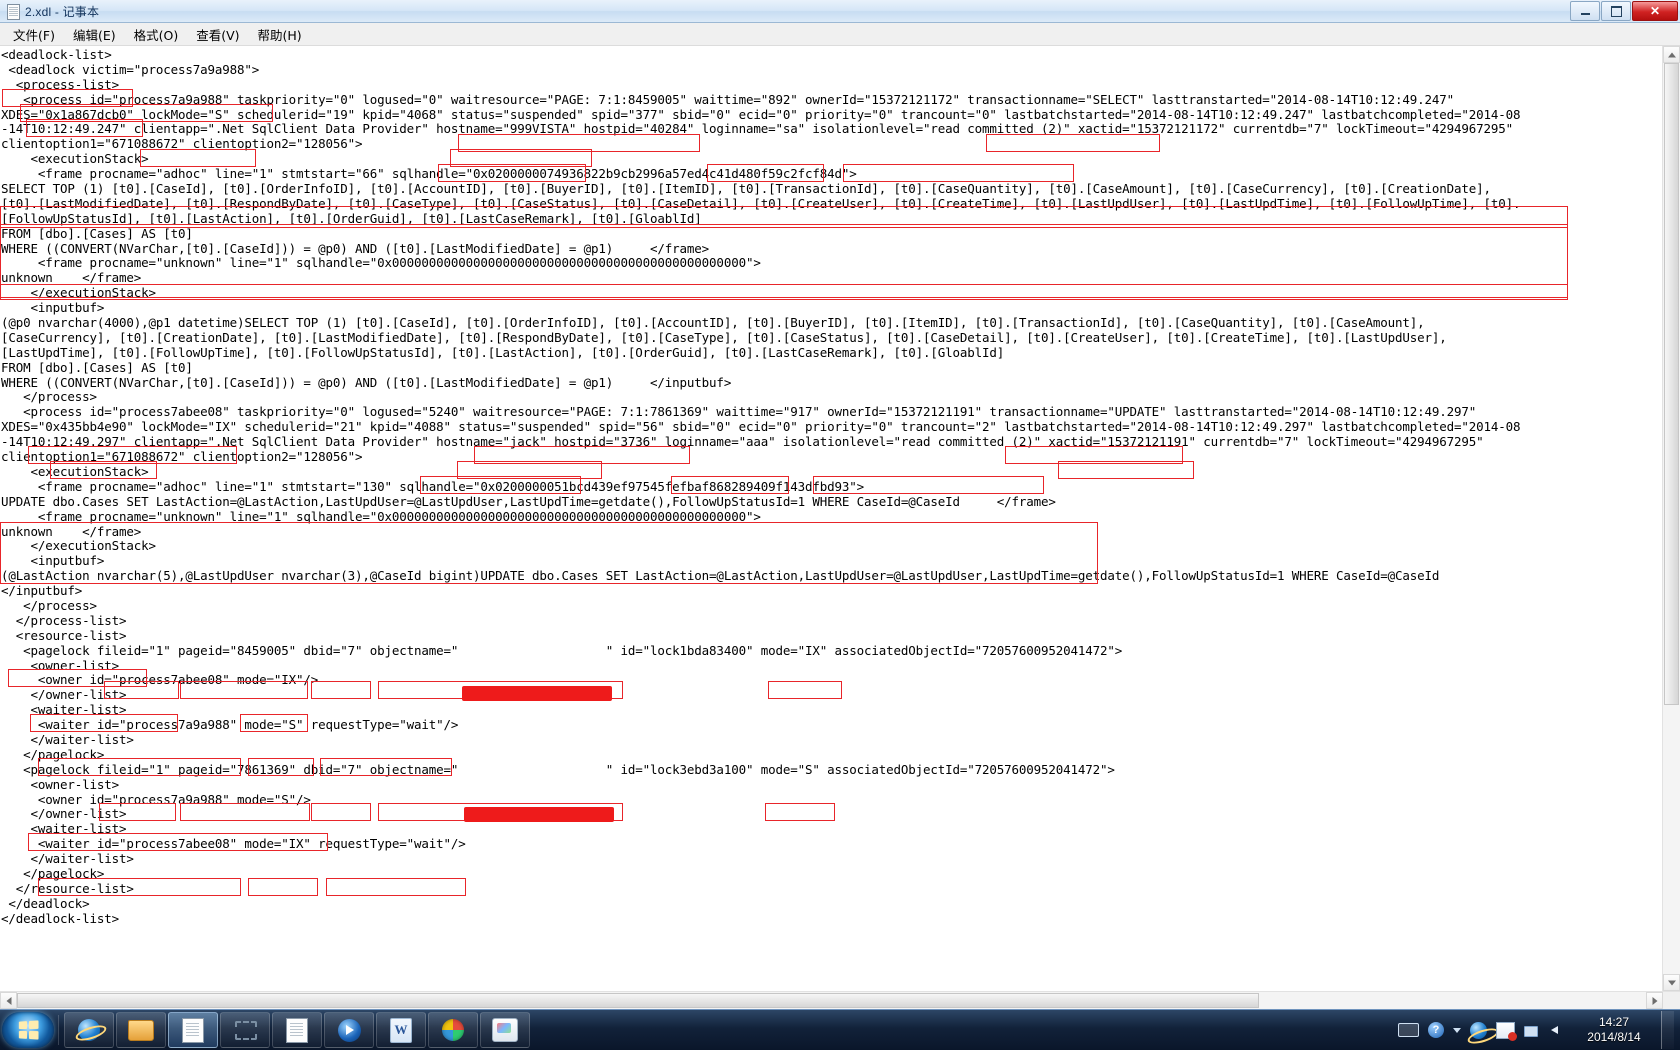 The image size is (1680, 1050). Describe the element at coordinates (1585, 11) in the screenshot. I see `minimize-button` at that location.